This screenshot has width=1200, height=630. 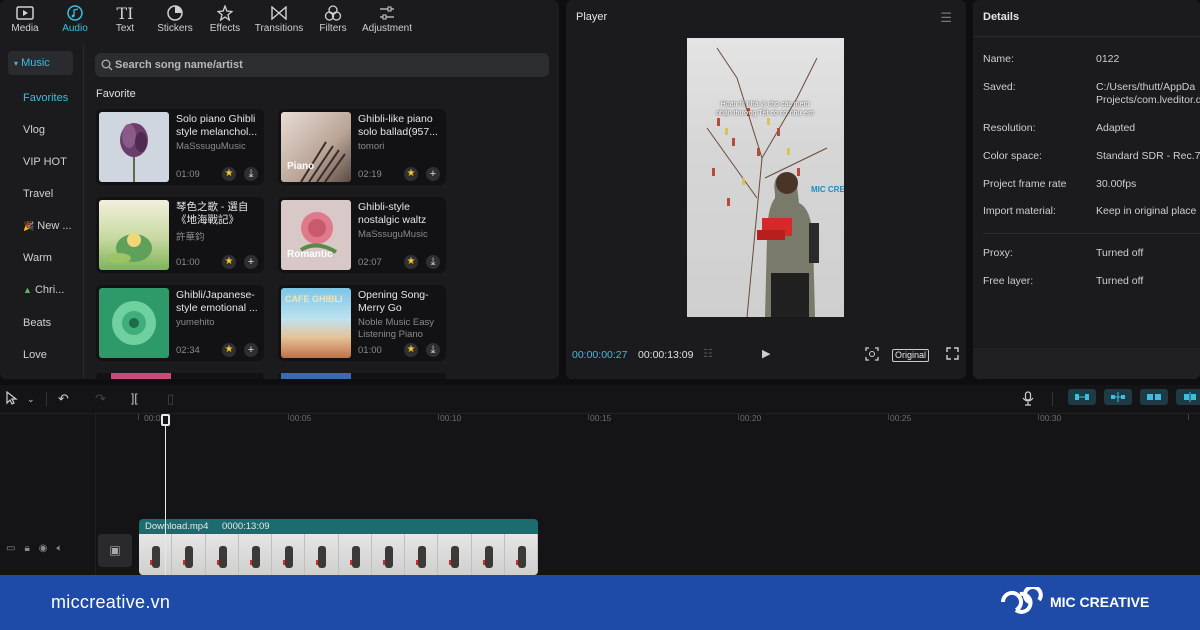 I want to click on tab-adjustment: Adjustment, so click(x=387, y=20).